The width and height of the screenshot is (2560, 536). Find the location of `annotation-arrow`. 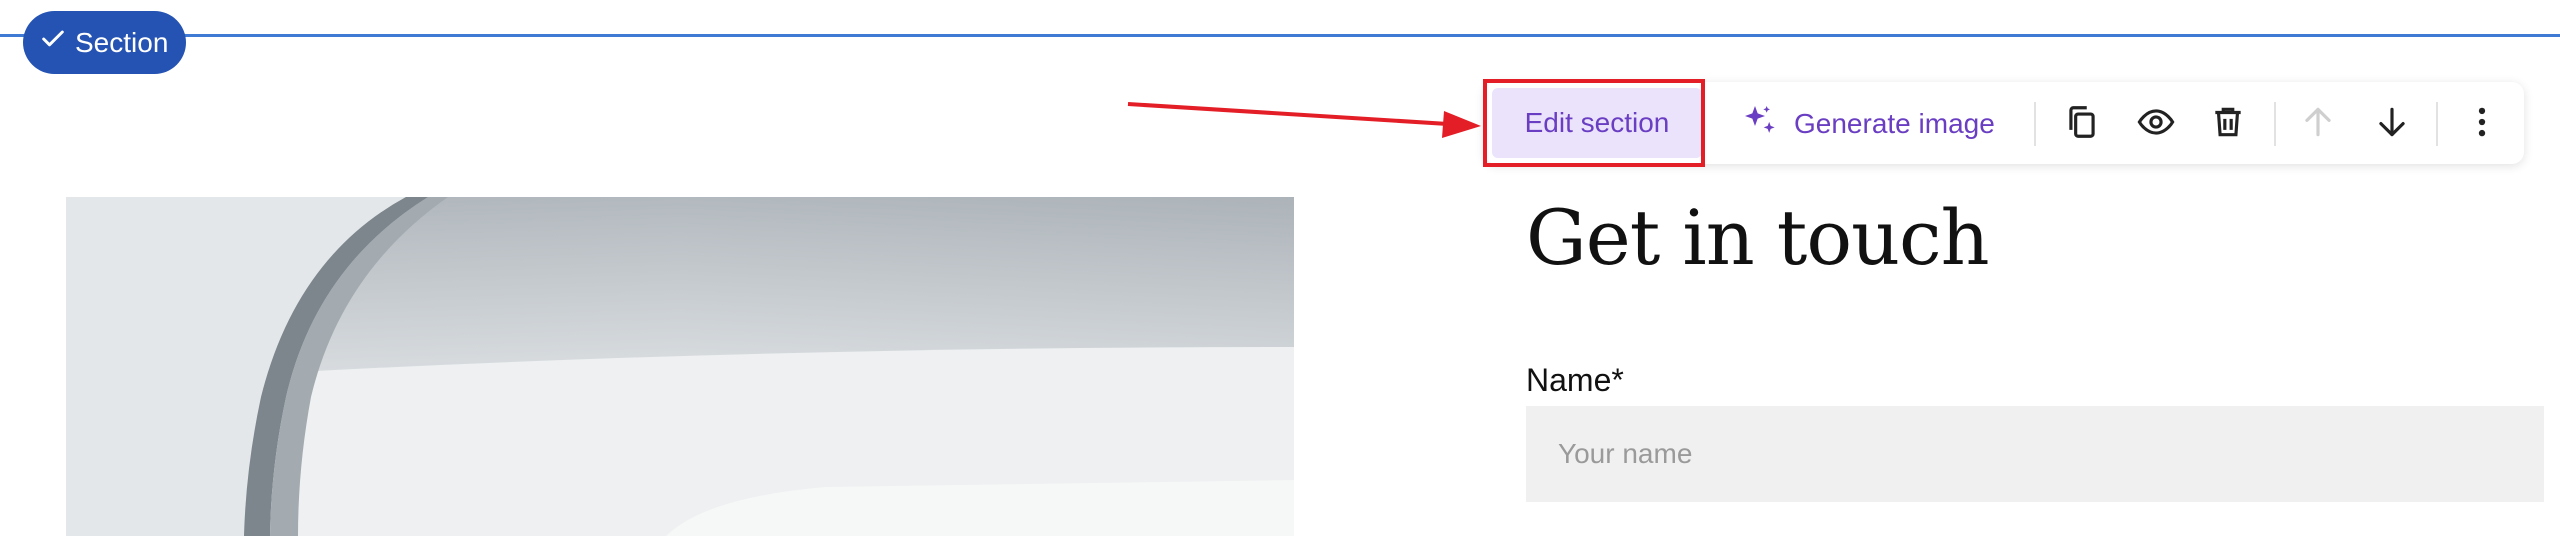

annotation-arrow is located at coordinates (1304, 120).